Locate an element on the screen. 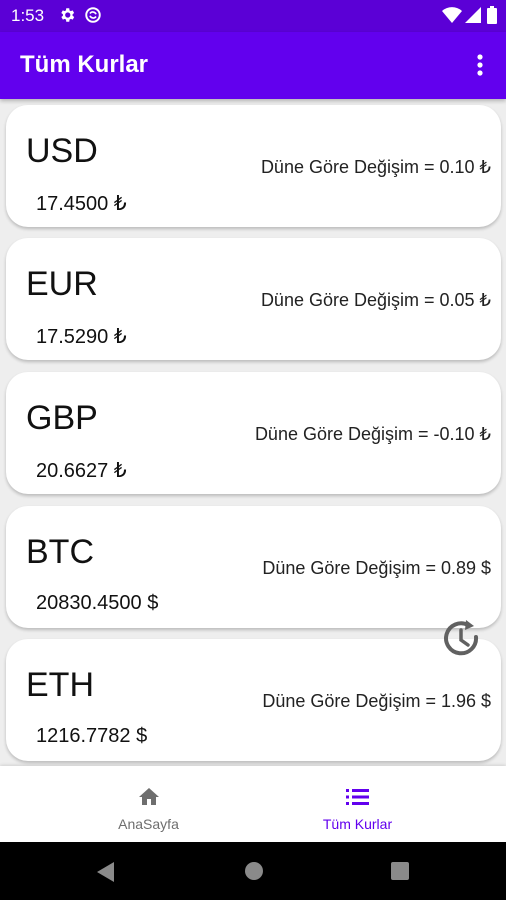  currency-price: 17.4500 ₺ is located at coordinates (81, 204).